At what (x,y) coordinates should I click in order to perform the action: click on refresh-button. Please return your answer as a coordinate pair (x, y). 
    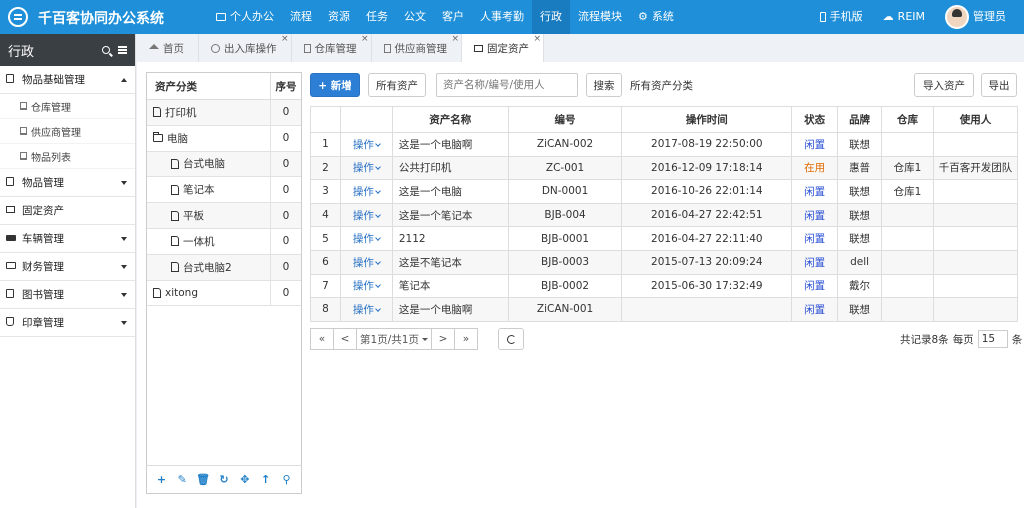
    Looking at the image, I should click on (511, 339).